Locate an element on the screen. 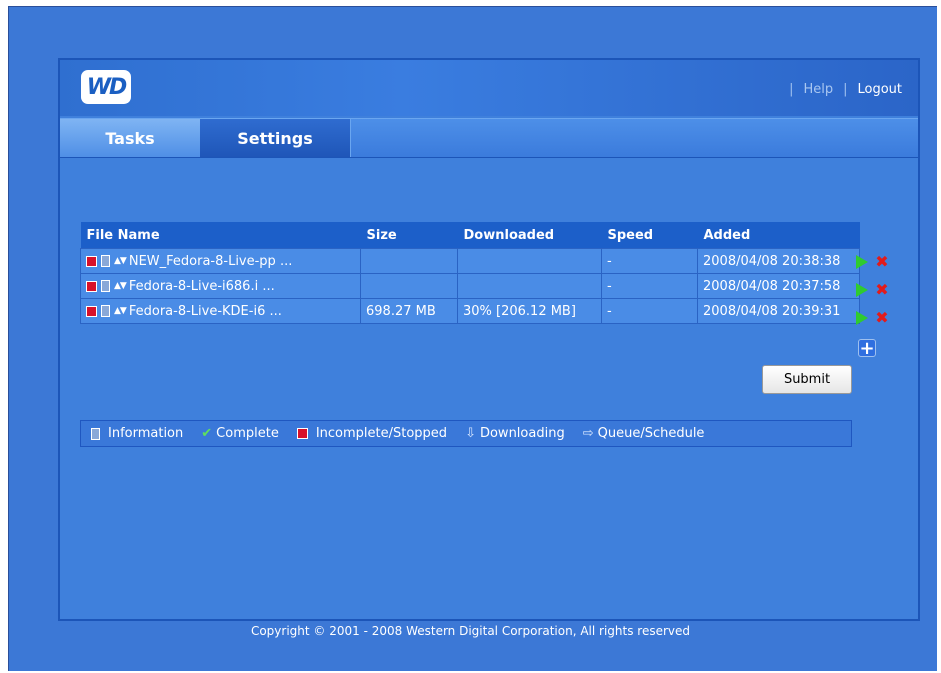 Image resolution: width=941 pixels, height=673 pixels. header: WD | Help | Logout is located at coordinates (489, 88).